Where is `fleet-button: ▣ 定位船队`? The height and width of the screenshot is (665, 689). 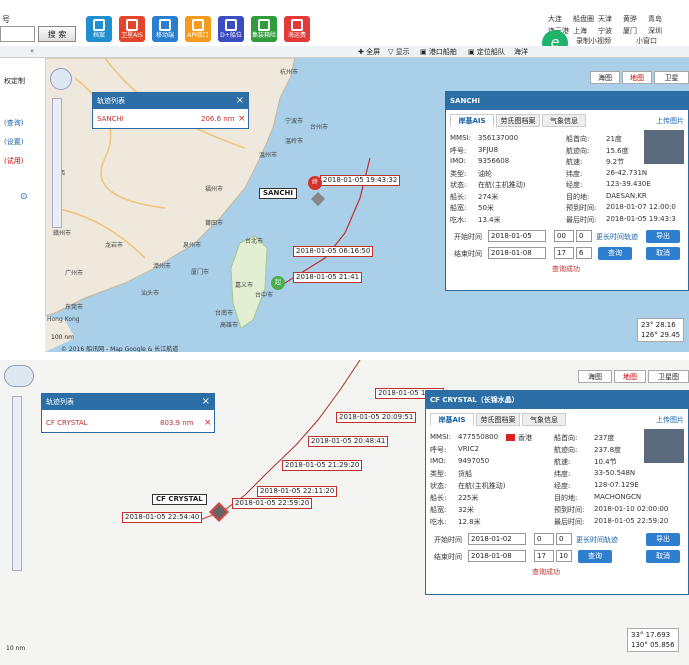
fleet-button: ▣ 定位船队 is located at coordinates (486, 52).